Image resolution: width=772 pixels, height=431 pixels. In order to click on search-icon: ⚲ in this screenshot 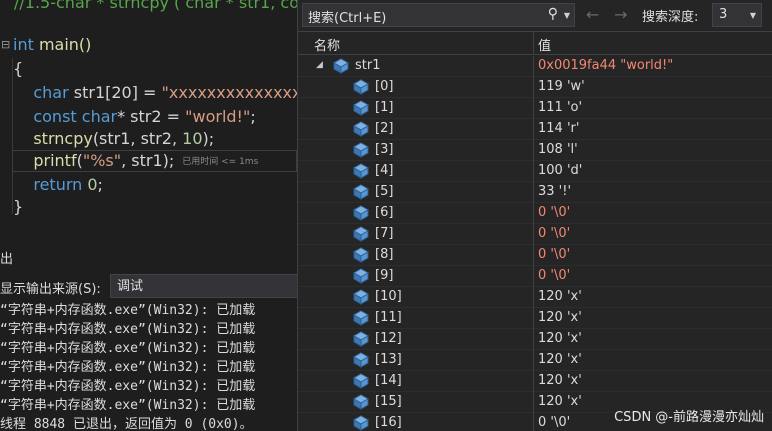, I will do `click(553, 14)`.